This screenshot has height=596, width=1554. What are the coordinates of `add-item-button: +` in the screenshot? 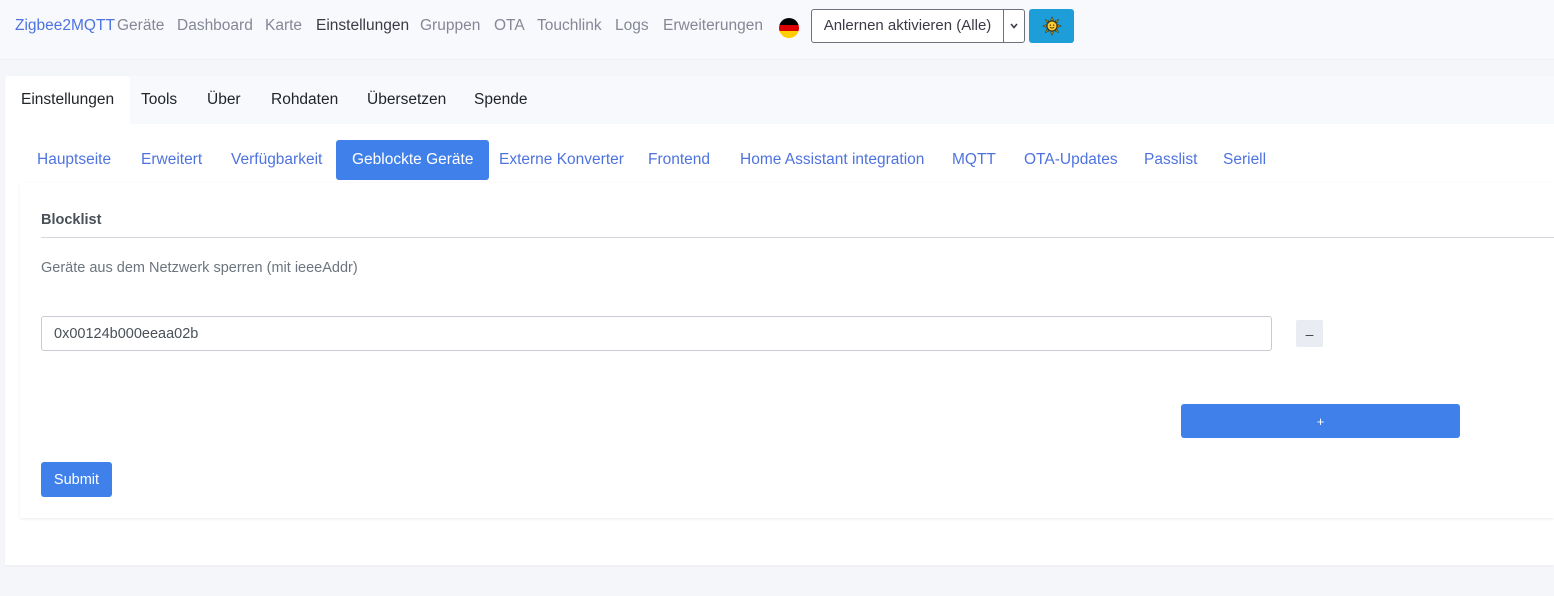 It's located at (1320, 421).